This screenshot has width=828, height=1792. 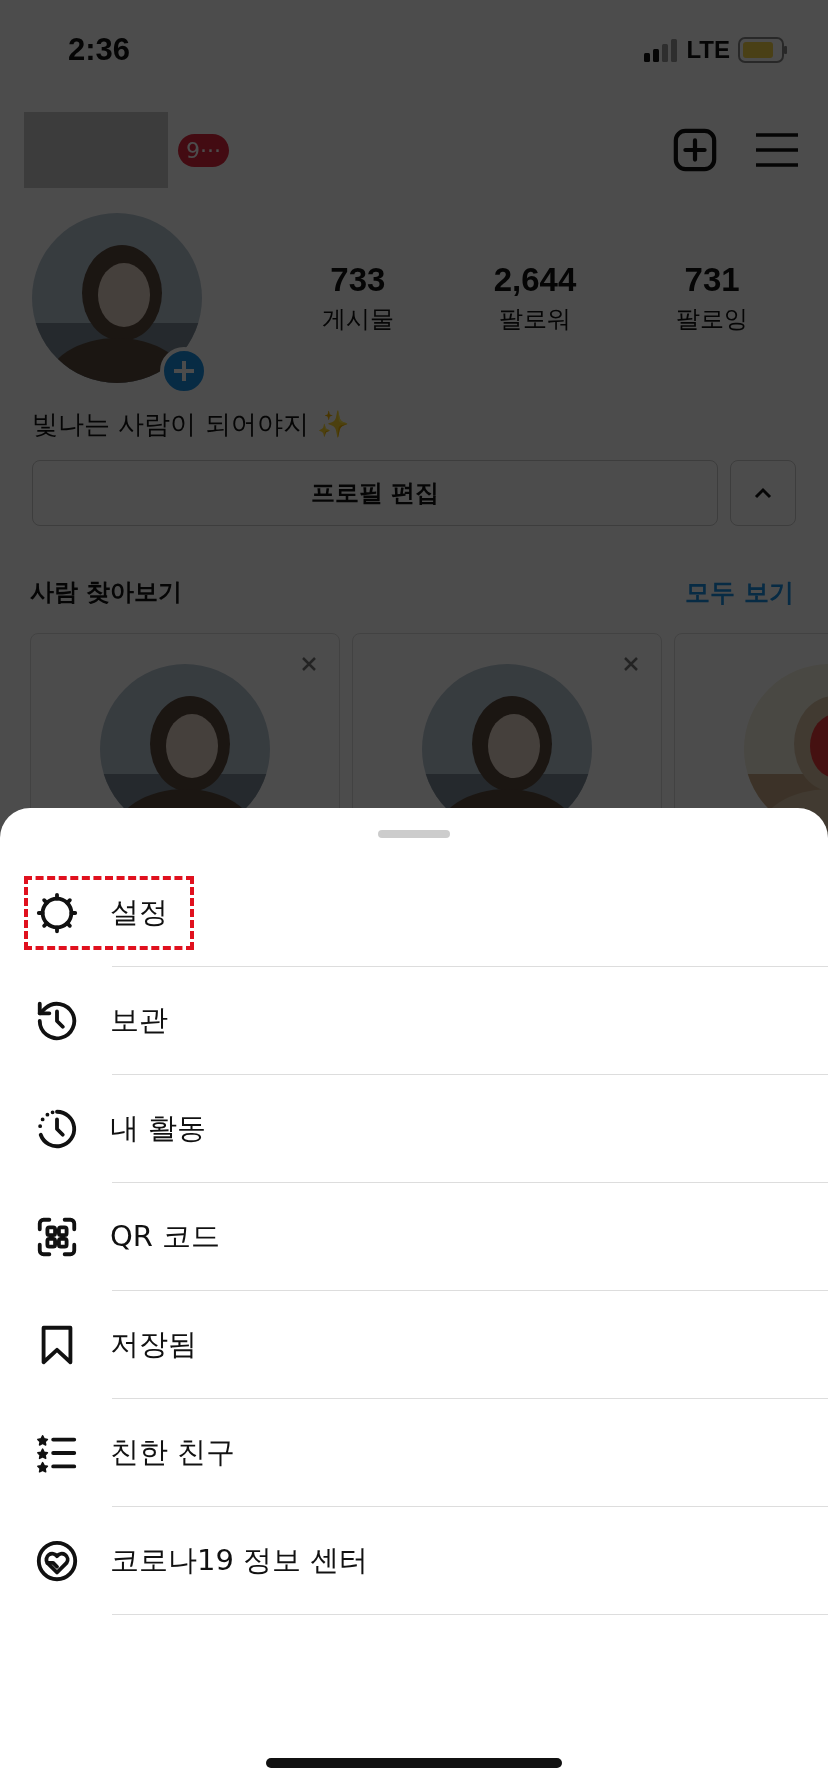 What do you see at coordinates (106, 592) in the screenshot?
I see `section-title: 사람 찾아보기` at bounding box center [106, 592].